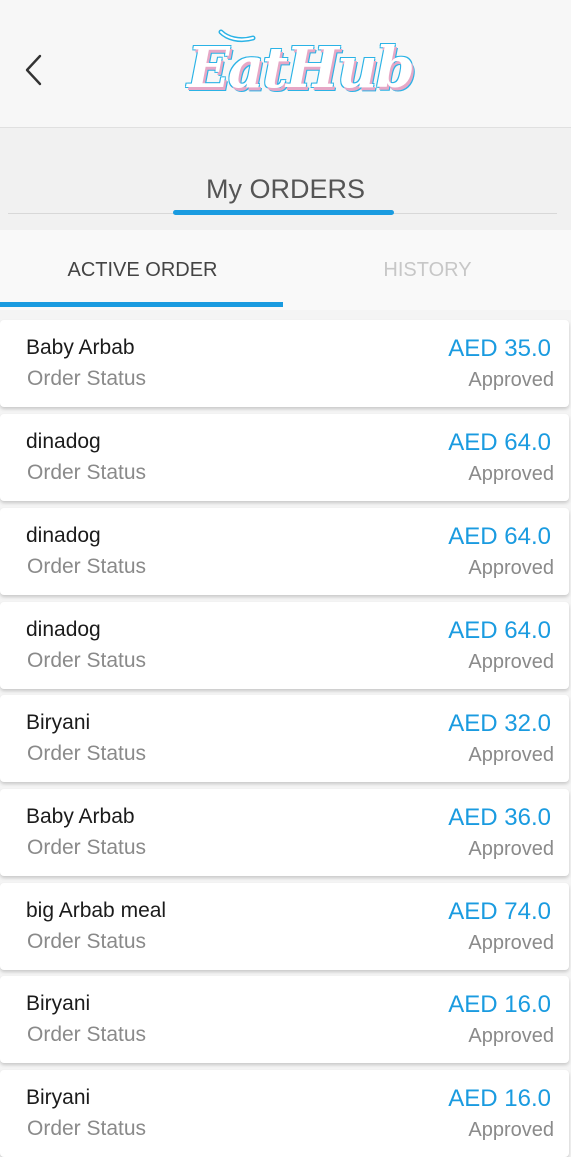 The height and width of the screenshot is (1157, 571). What do you see at coordinates (499, 817) in the screenshot?
I see `order-price: AED 36.0` at bounding box center [499, 817].